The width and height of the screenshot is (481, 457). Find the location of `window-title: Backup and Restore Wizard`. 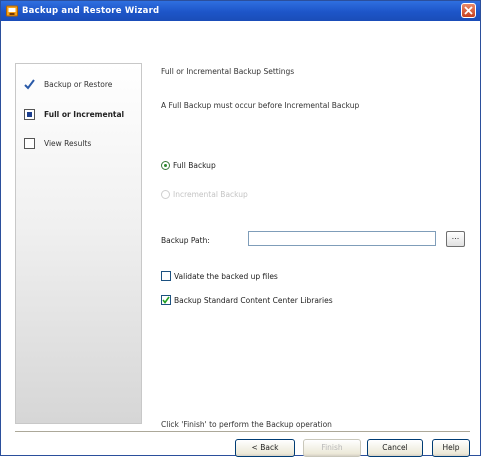

window-title: Backup and Restore Wizard is located at coordinates (91, 11).